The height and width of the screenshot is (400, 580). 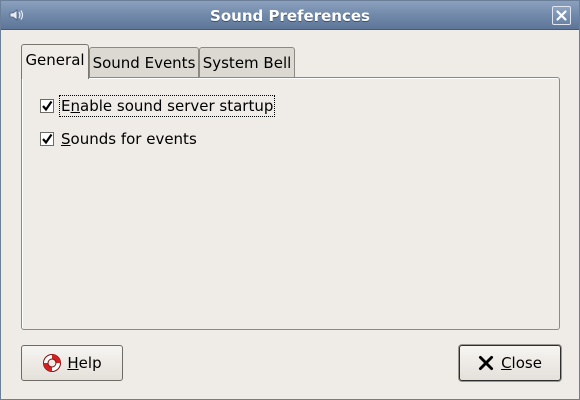 I want to click on tab-system-bell-label: System Bell, so click(x=247, y=63).